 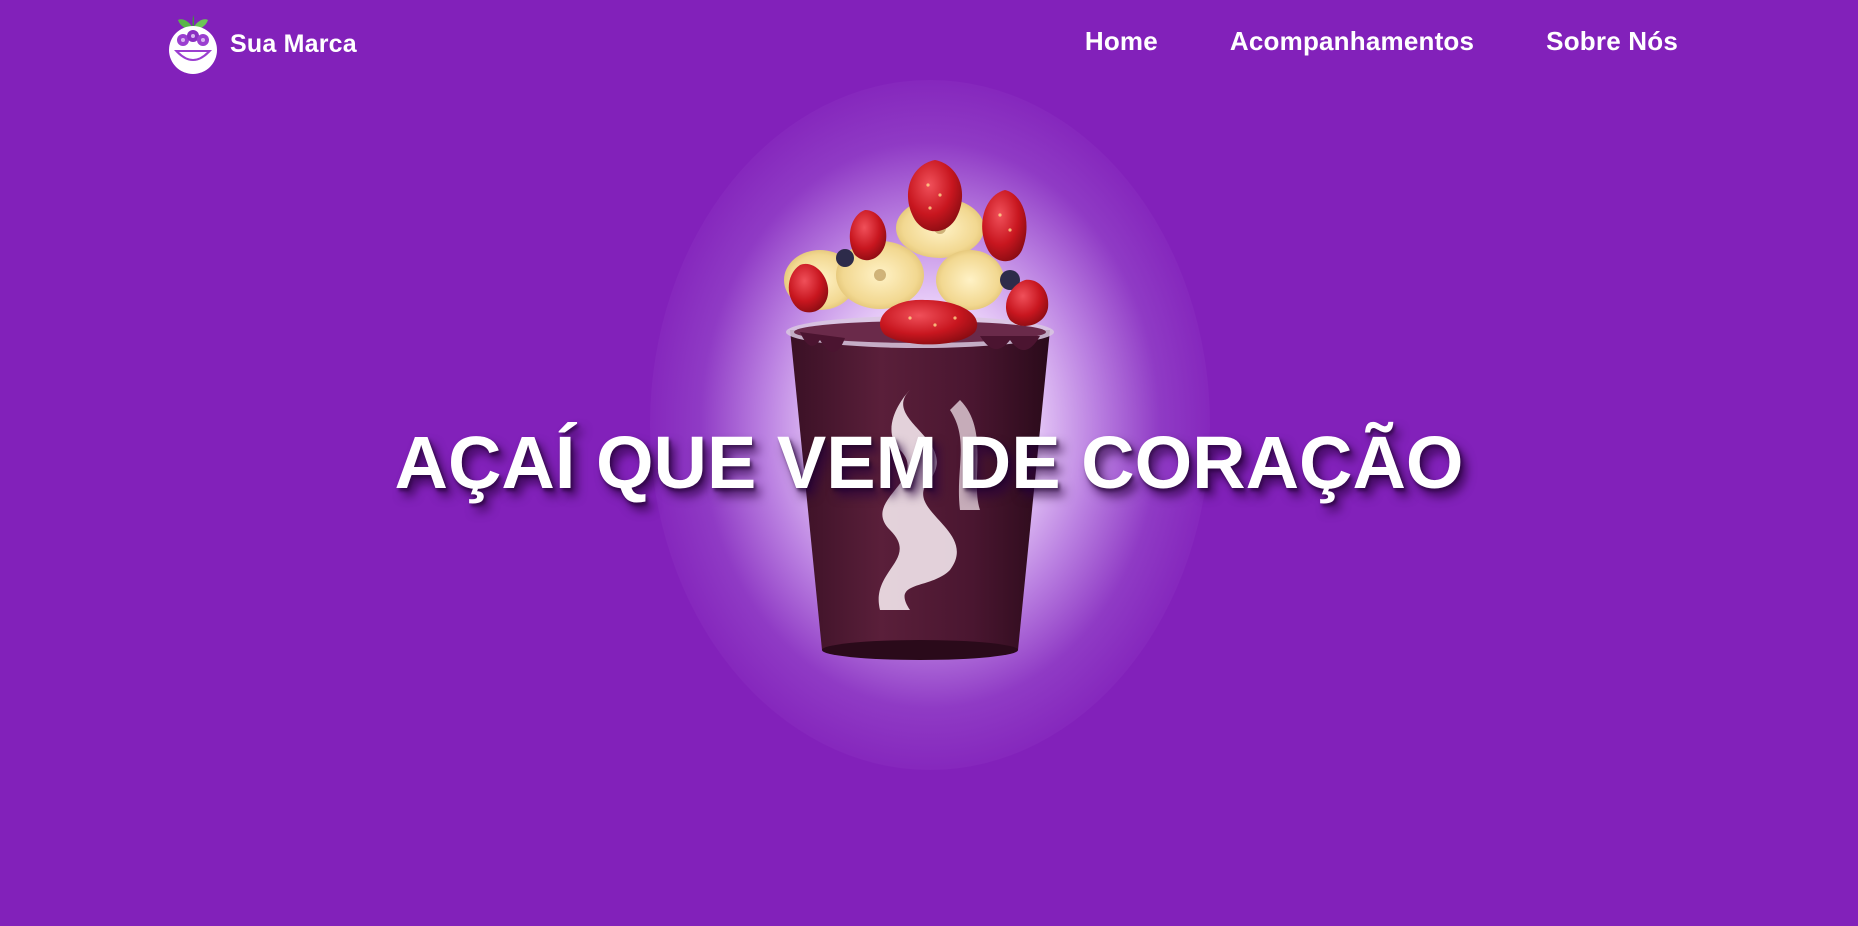 I want to click on acai-cup-image, so click(x=919, y=410).